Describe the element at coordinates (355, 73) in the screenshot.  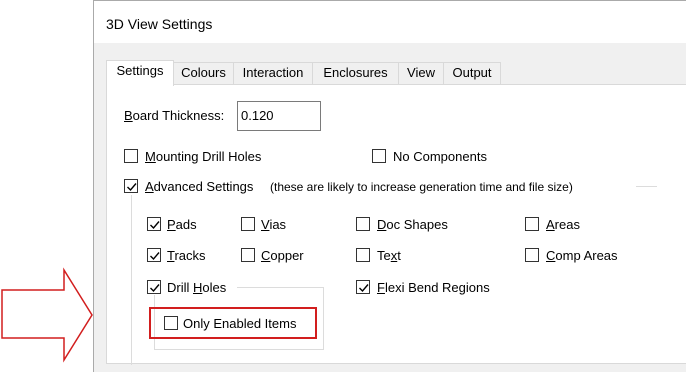
I see `tab-enclosures: Enclosures` at that location.